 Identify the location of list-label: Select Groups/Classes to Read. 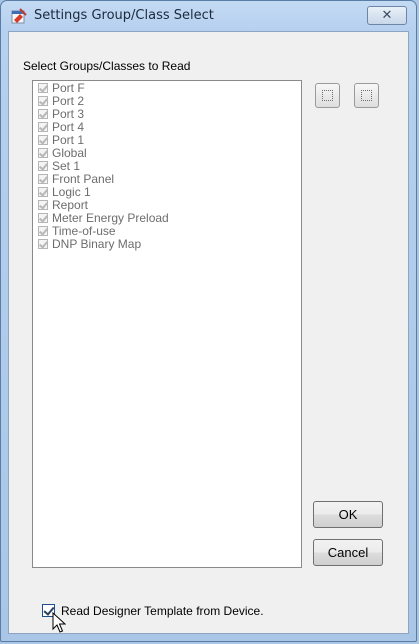
(107, 66).